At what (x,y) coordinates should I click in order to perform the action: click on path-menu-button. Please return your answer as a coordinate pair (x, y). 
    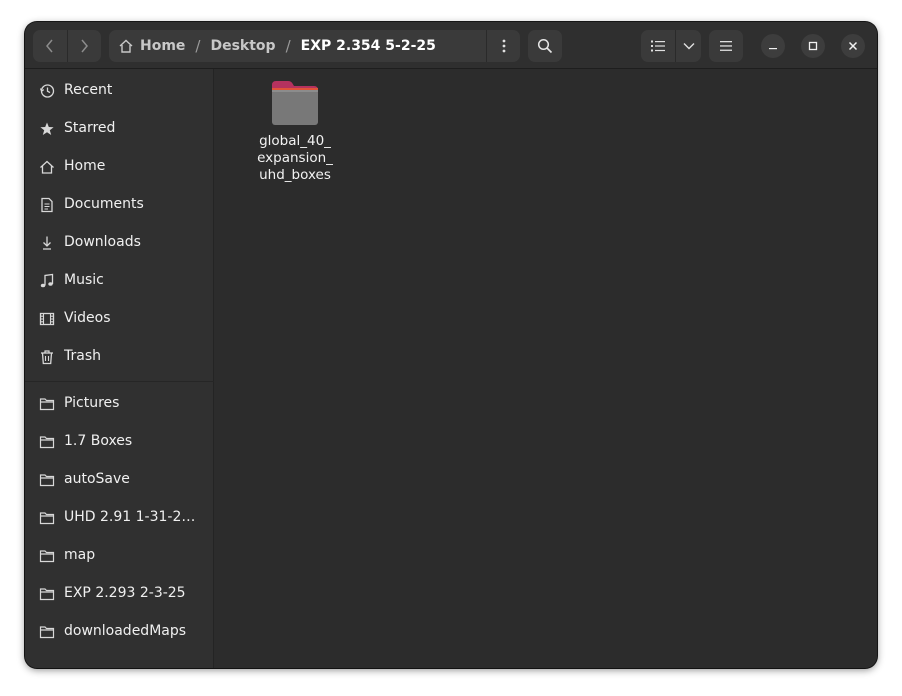
    Looking at the image, I should click on (503, 46).